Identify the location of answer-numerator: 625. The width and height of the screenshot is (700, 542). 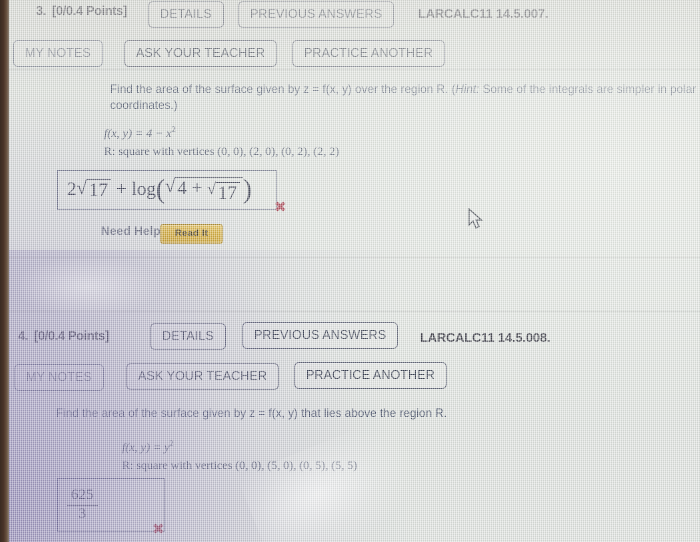
(82, 494).